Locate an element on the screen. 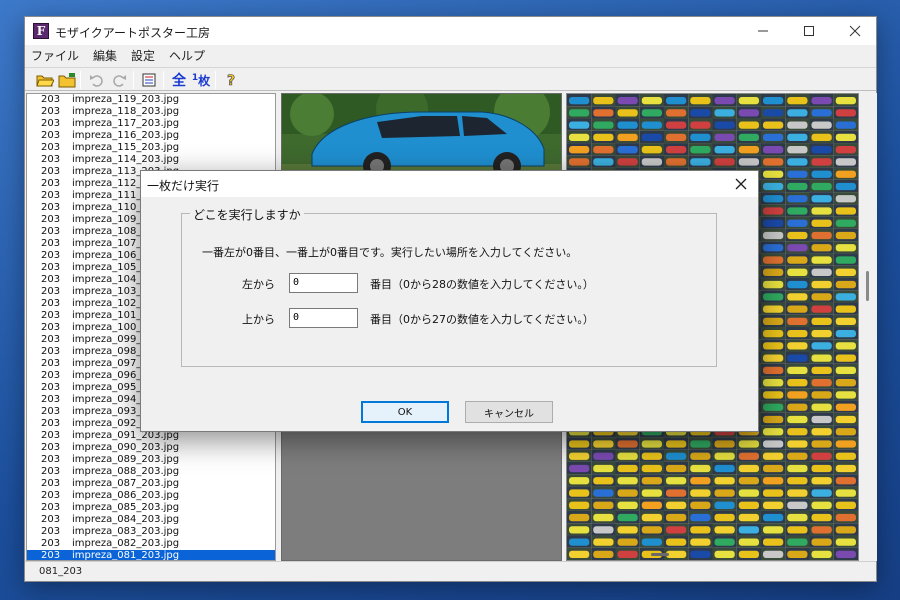 This screenshot has width=900, height=600. file-name: impreza_098_2 is located at coordinates (110, 351).